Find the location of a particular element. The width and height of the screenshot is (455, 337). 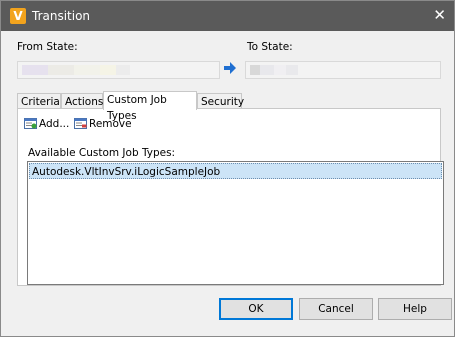

add-icon is located at coordinates (30, 123).